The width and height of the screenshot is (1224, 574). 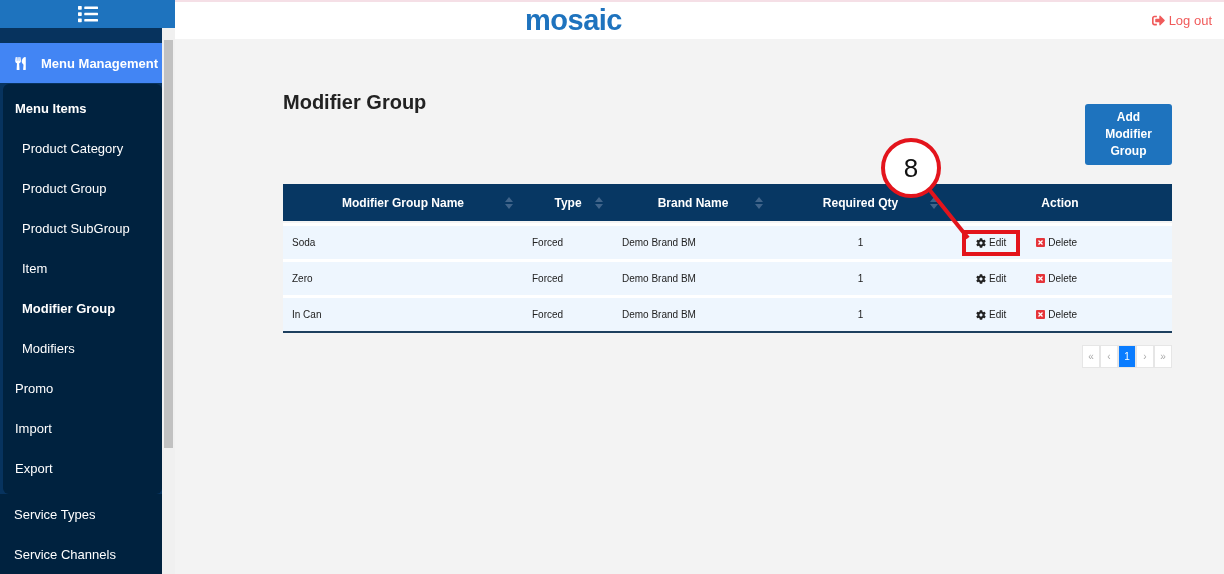 I want to click on column-header: Modifier Group Name, so click(x=403, y=202).